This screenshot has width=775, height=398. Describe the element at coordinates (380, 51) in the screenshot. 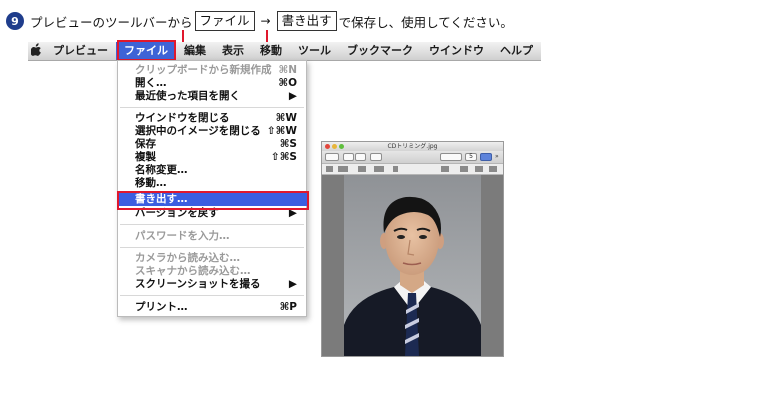

I see `menu-bookmarks: ブックマーク` at that location.